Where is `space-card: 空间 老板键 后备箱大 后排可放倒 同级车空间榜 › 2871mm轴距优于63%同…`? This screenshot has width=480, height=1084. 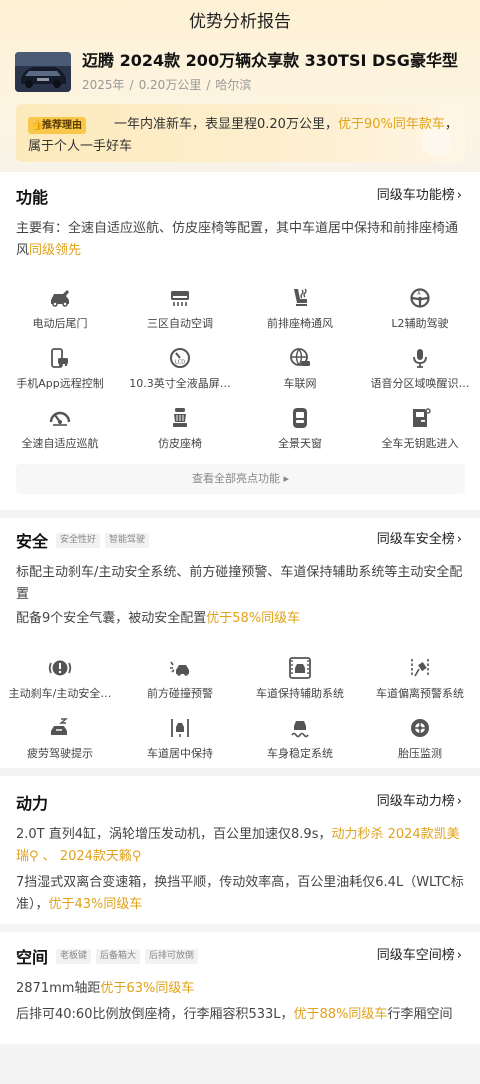 space-card: 空间 老板键 后备箱大 后排可放倒 同级车空间榜 › 2871mm轴距优于63%同… is located at coordinates (240, 988).